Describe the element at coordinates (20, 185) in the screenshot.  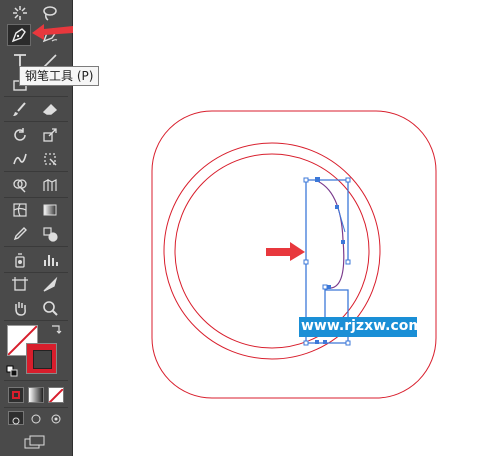
I see `shape-builder-icon` at that location.